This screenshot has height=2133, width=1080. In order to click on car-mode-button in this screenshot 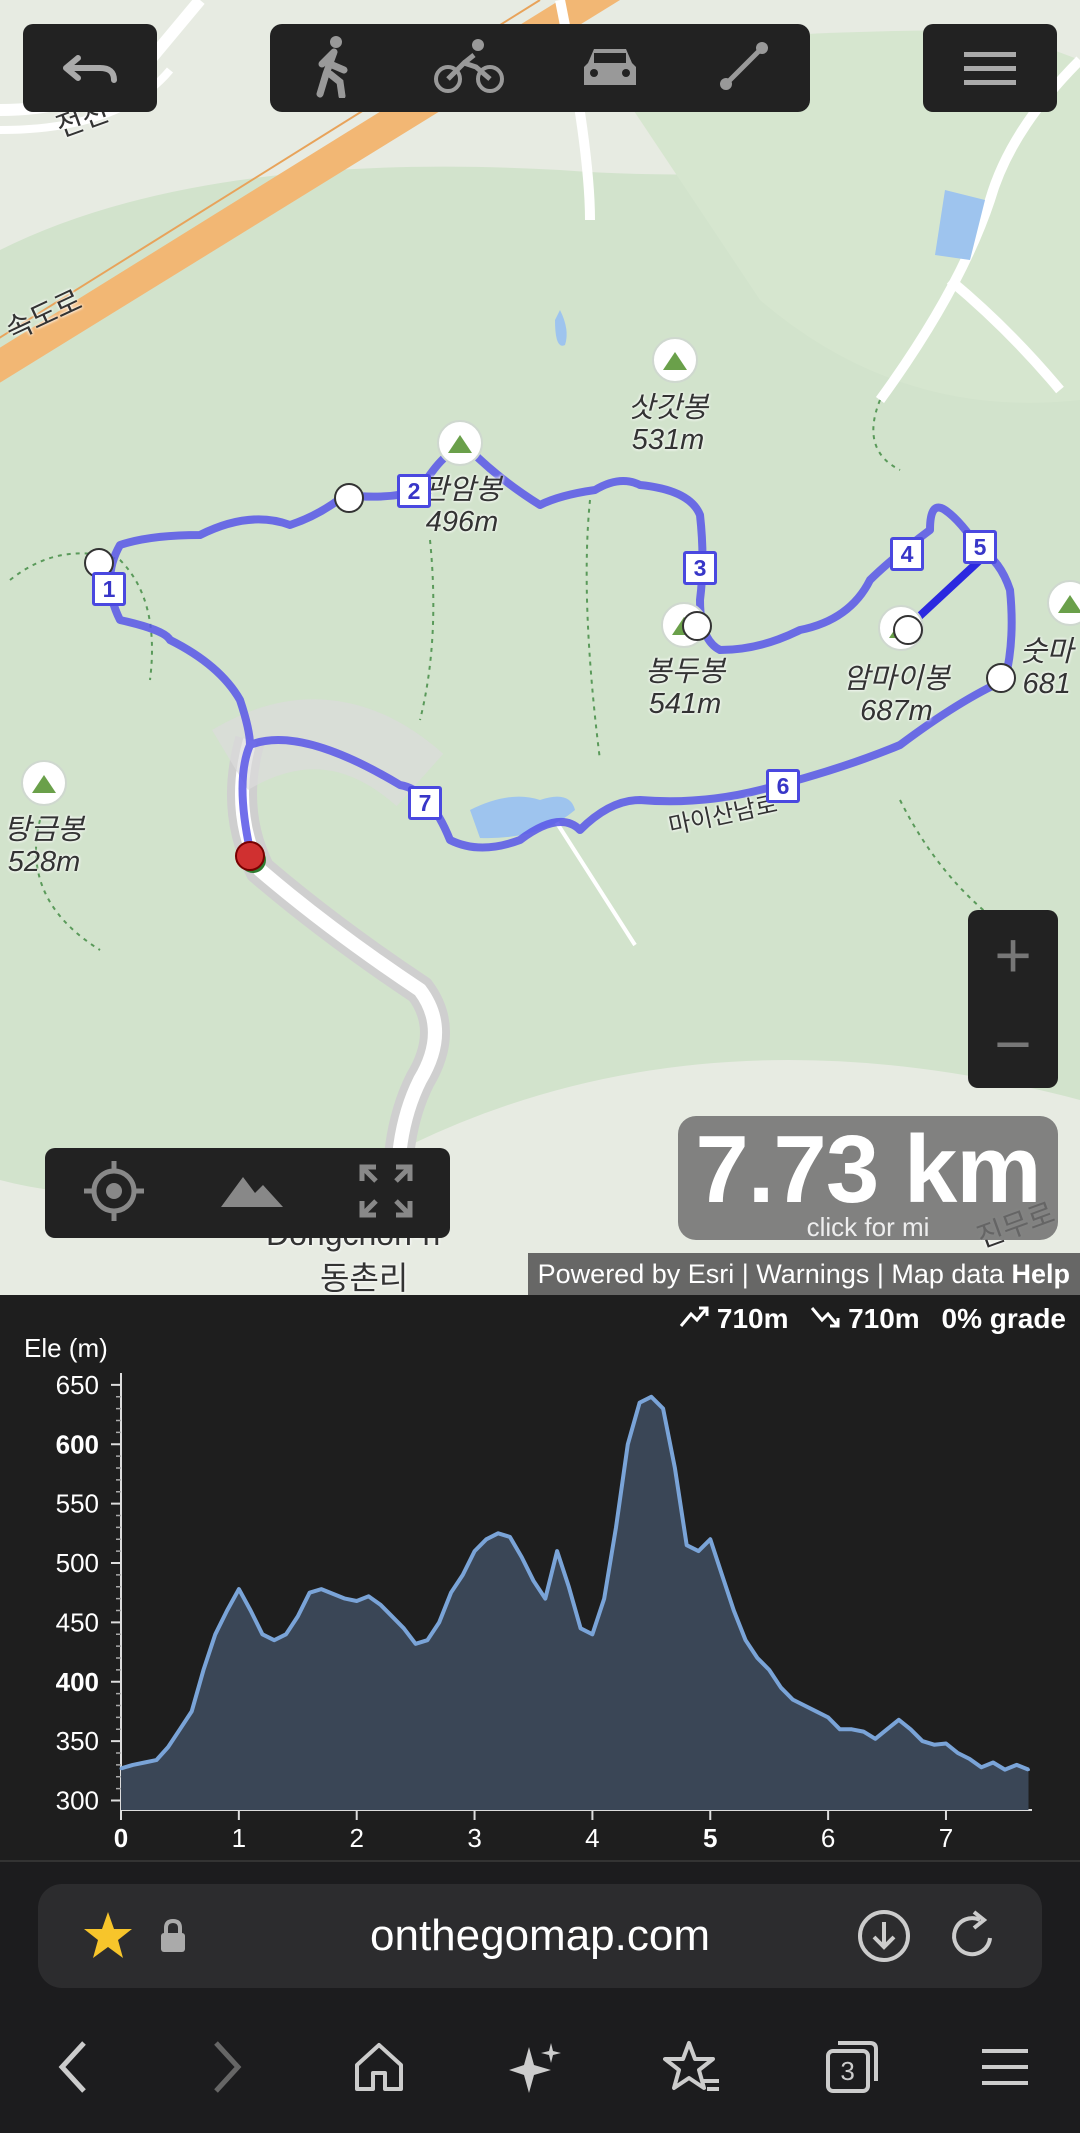, I will do `click(610, 68)`.